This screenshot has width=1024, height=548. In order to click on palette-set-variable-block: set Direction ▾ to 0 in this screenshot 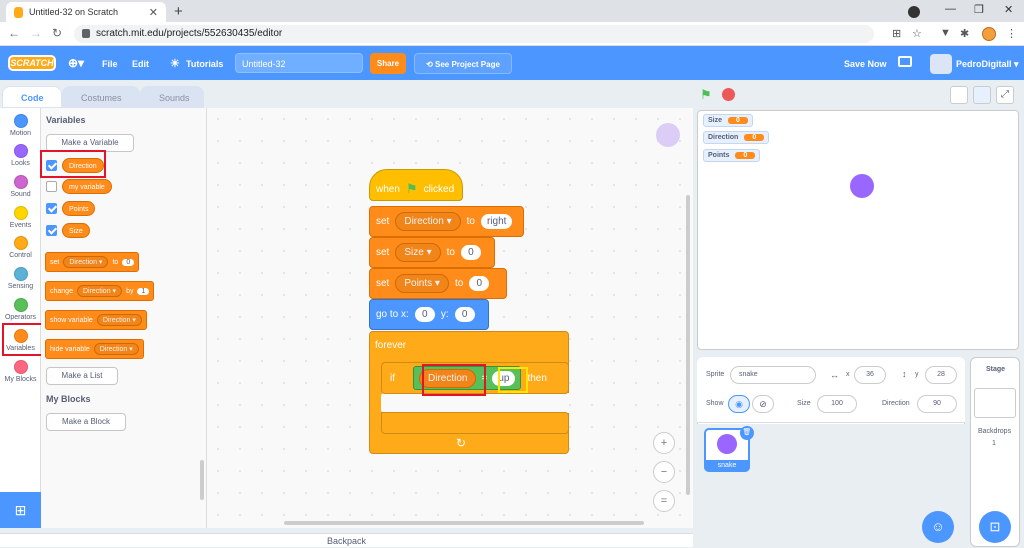, I will do `click(92, 262)`.